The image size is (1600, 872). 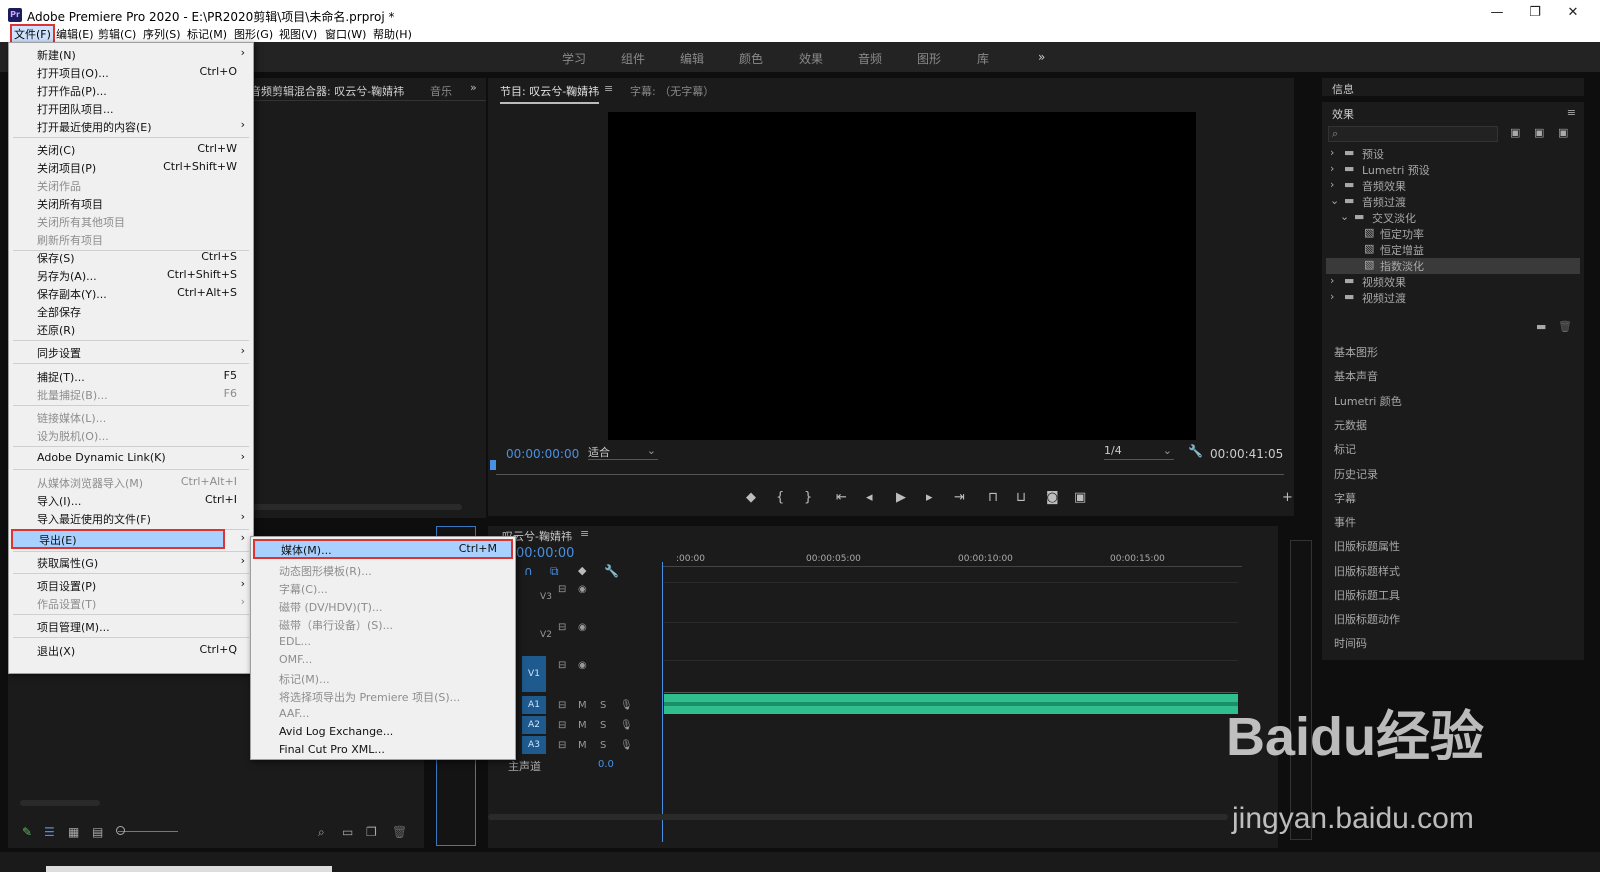 I want to click on freeform-view-icon: ▤, so click(x=97, y=832).